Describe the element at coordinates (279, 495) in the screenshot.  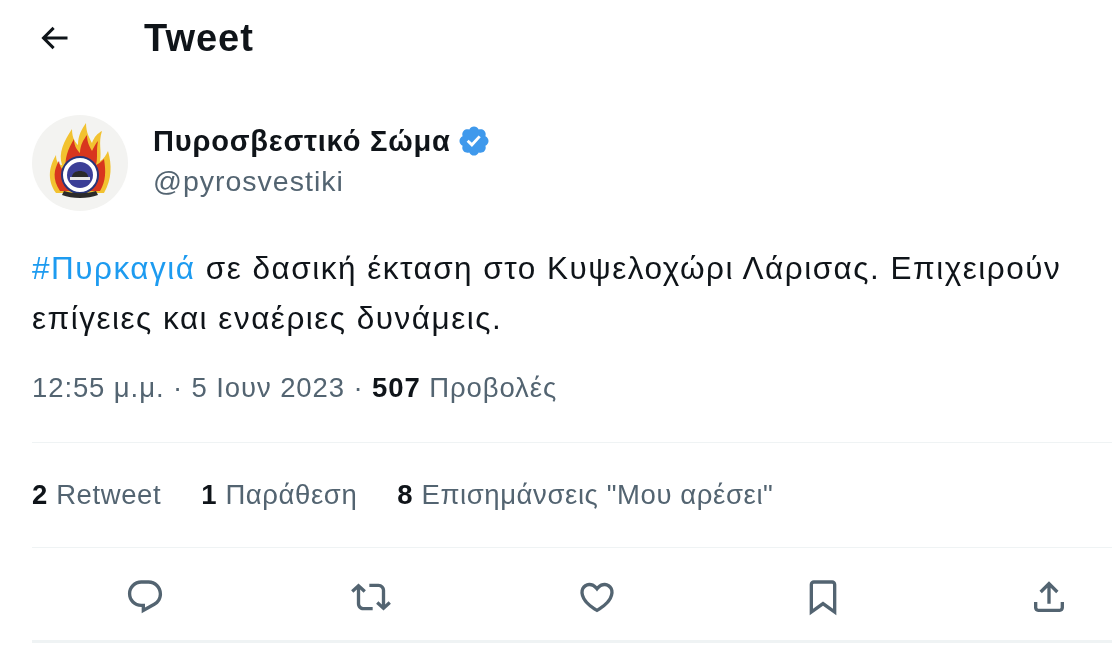
I see `stat-link: 1 Παράθεση` at that location.